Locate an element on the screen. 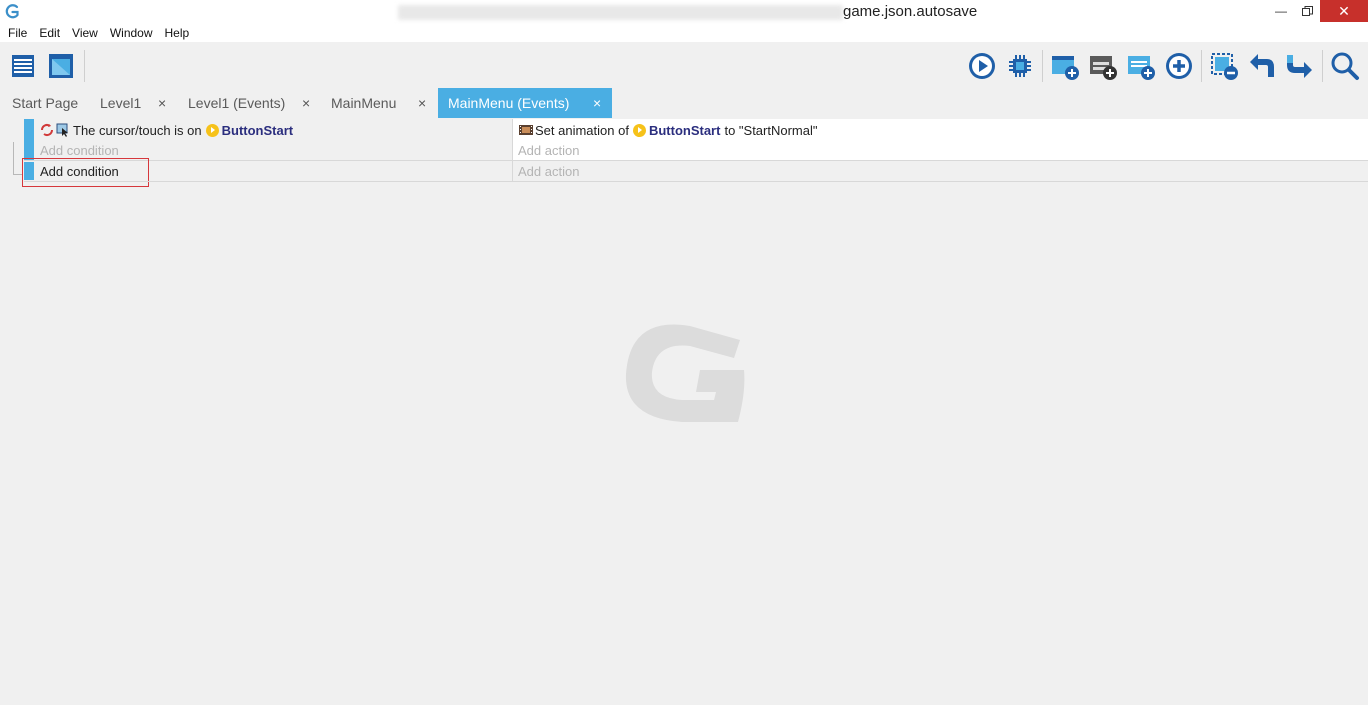  menu-bar: File Edit View Window Help is located at coordinates (684, 33).